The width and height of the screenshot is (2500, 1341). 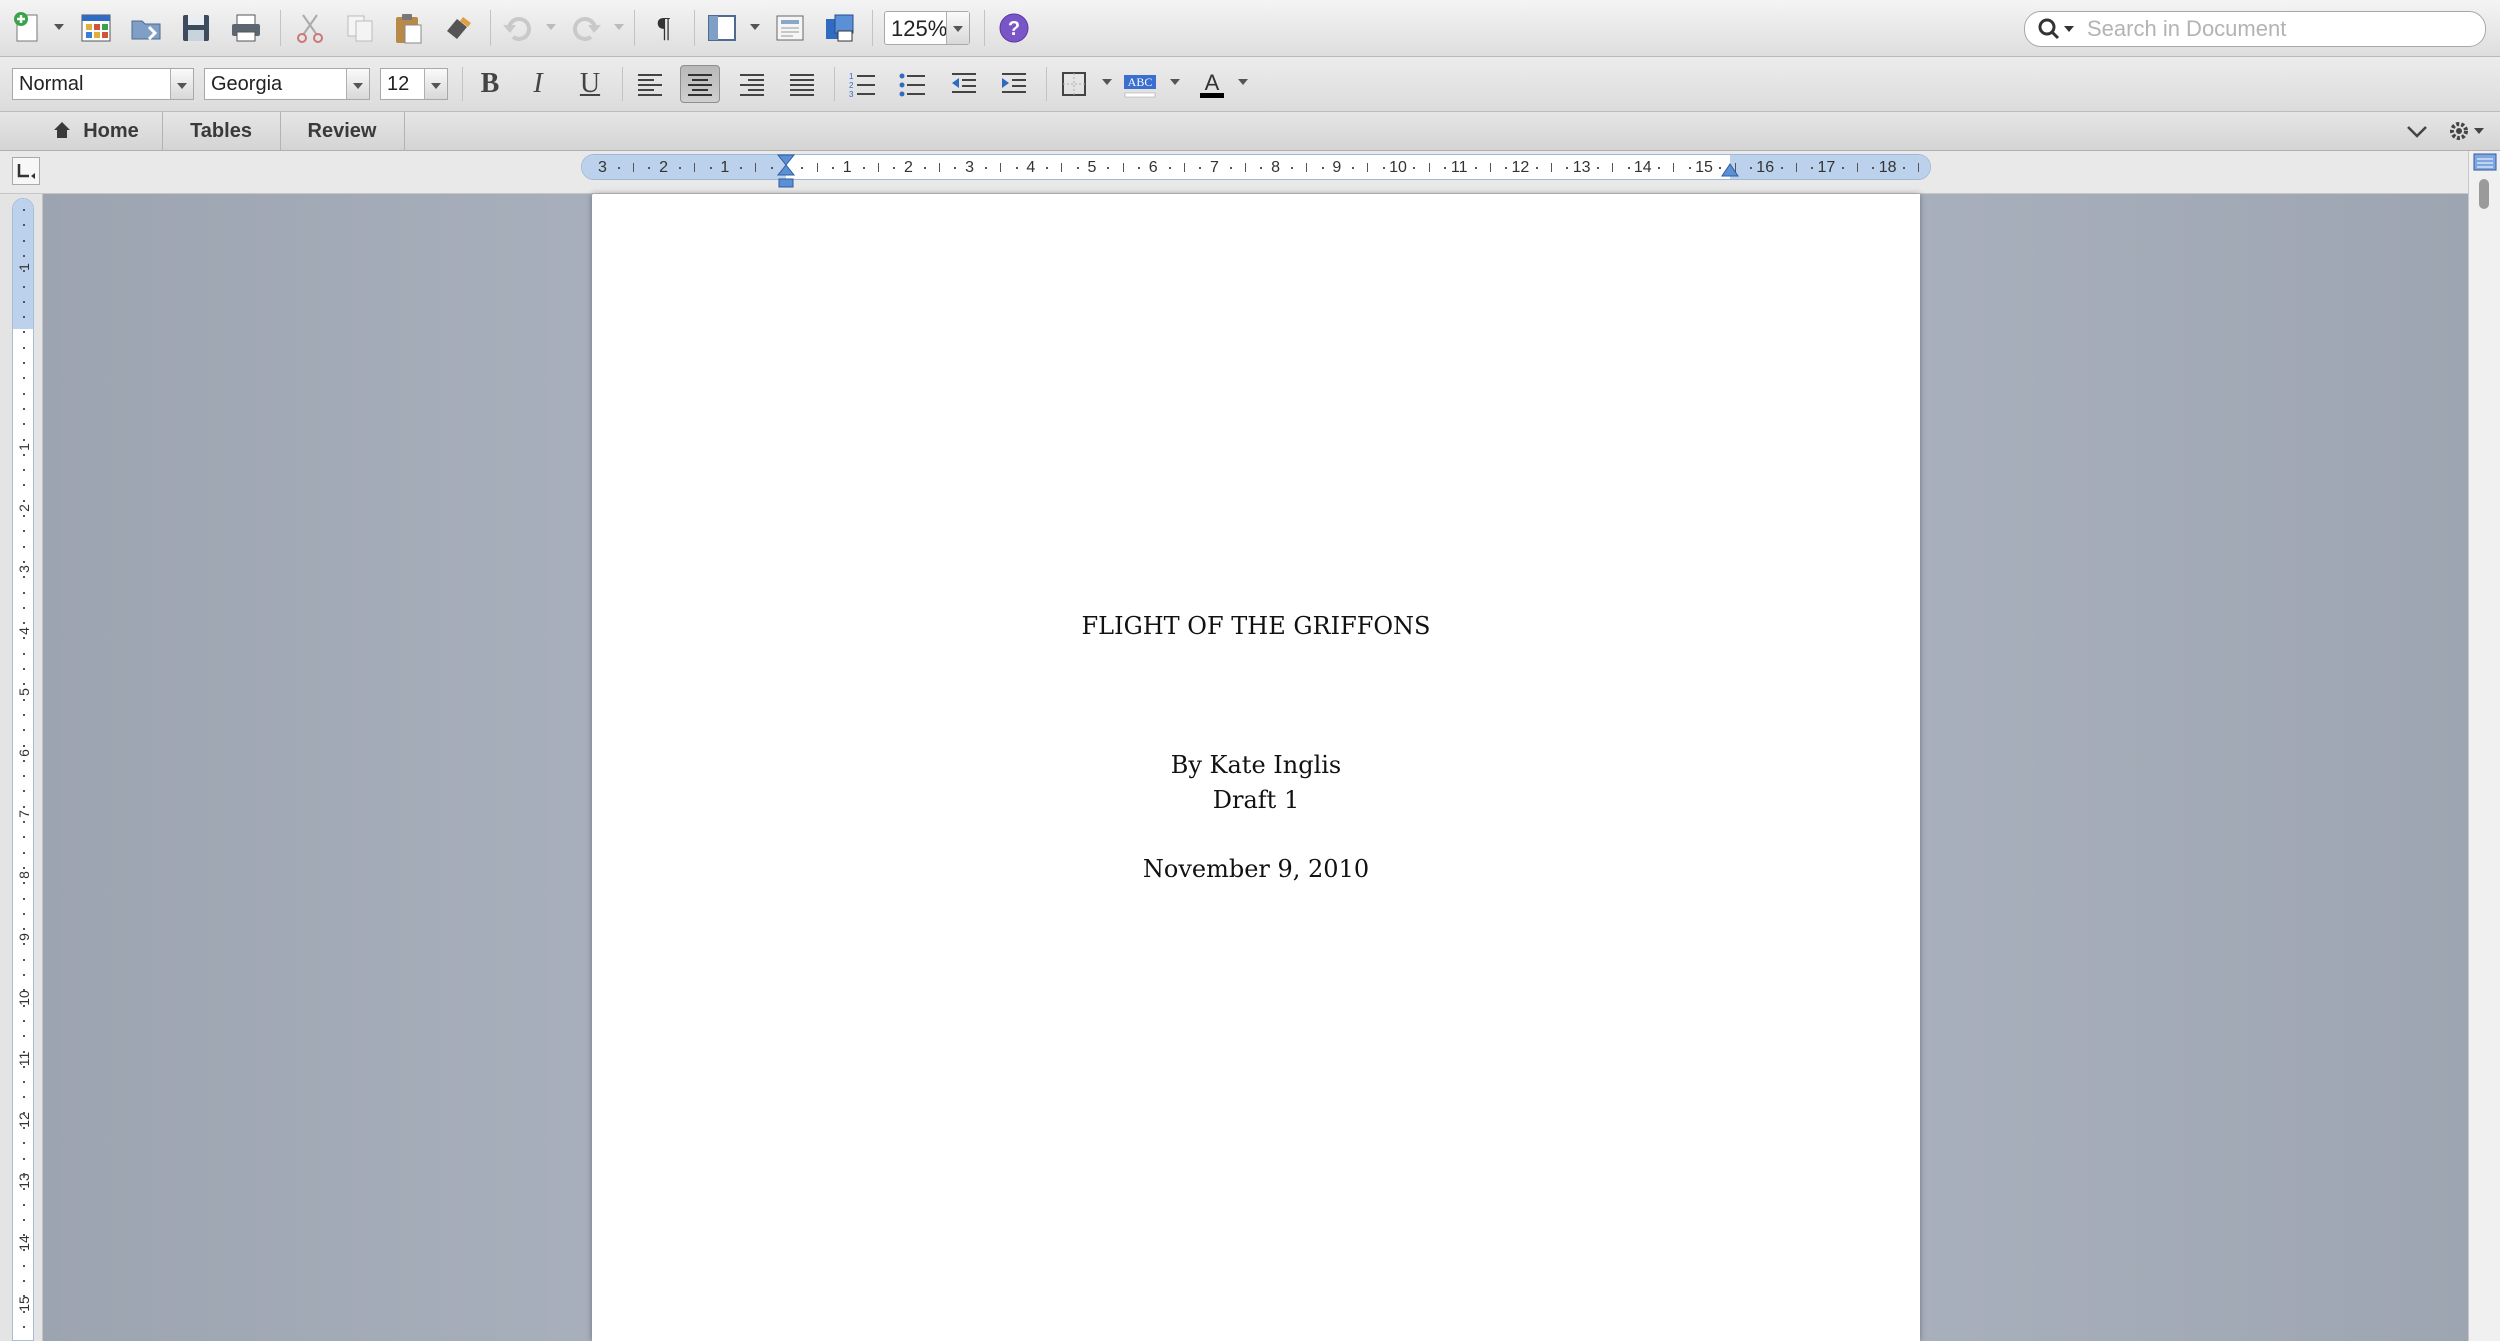 What do you see at coordinates (927, 28) in the screenshot?
I see `zoom-combo: 125%` at bounding box center [927, 28].